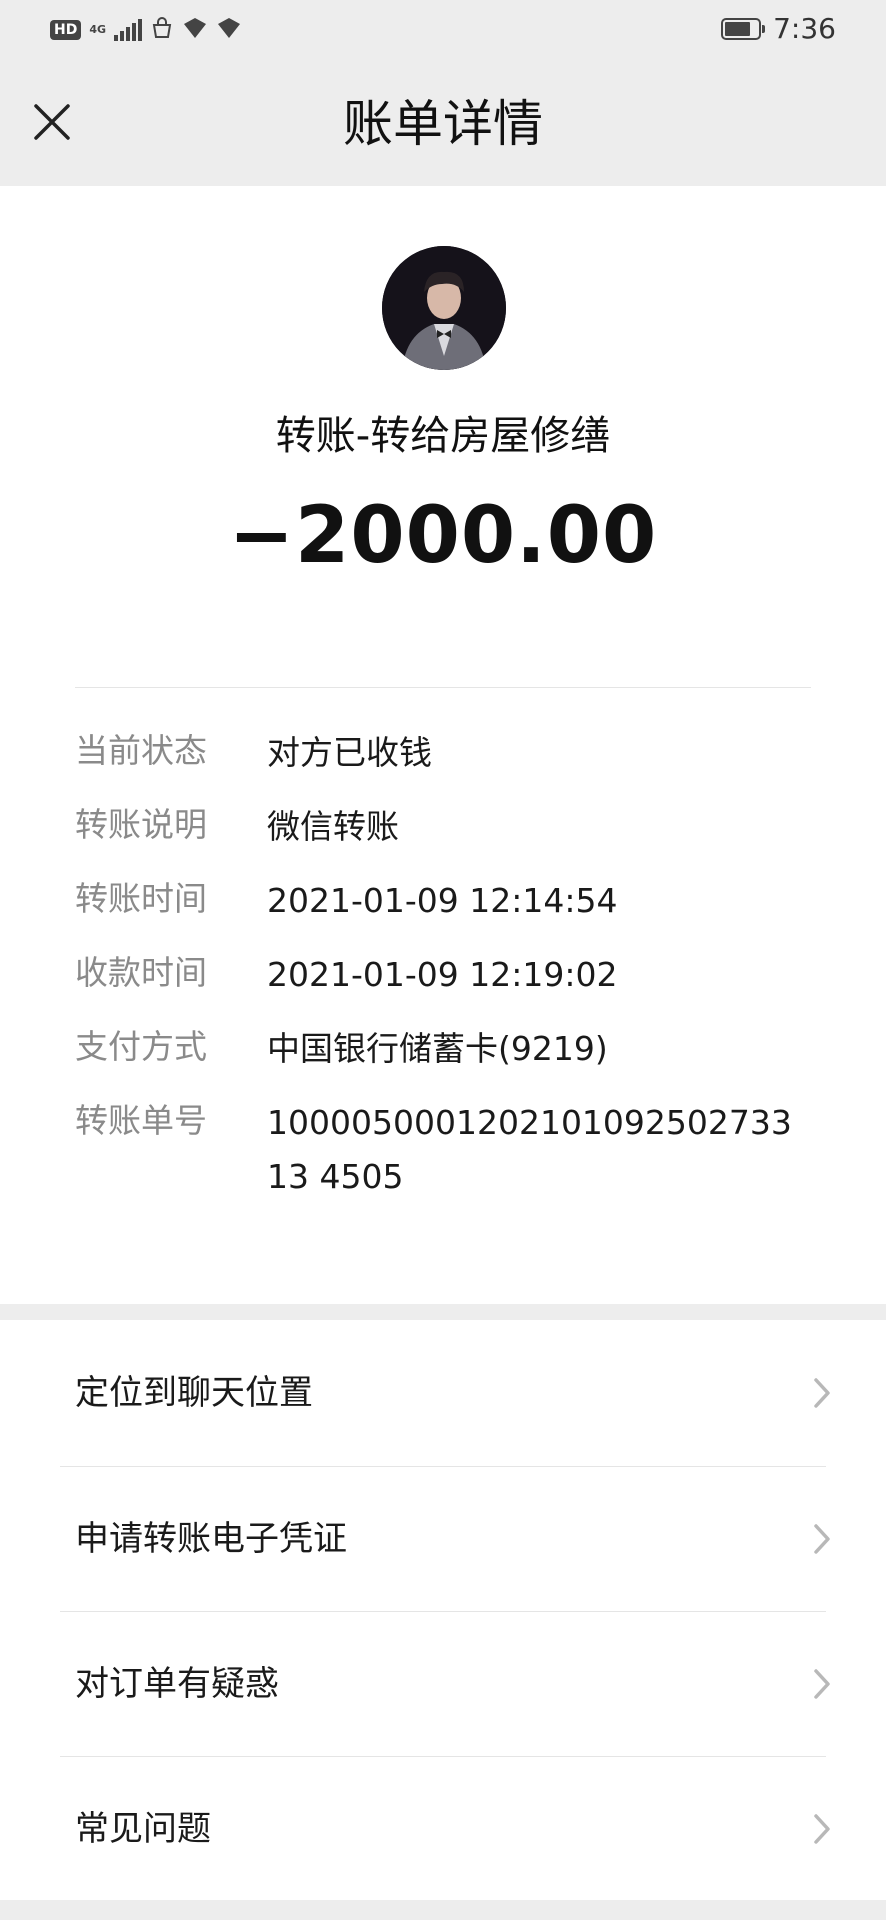  What do you see at coordinates (143, 1829) in the screenshot?
I see `menu-item-label: 常见问题` at bounding box center [143, 1829].